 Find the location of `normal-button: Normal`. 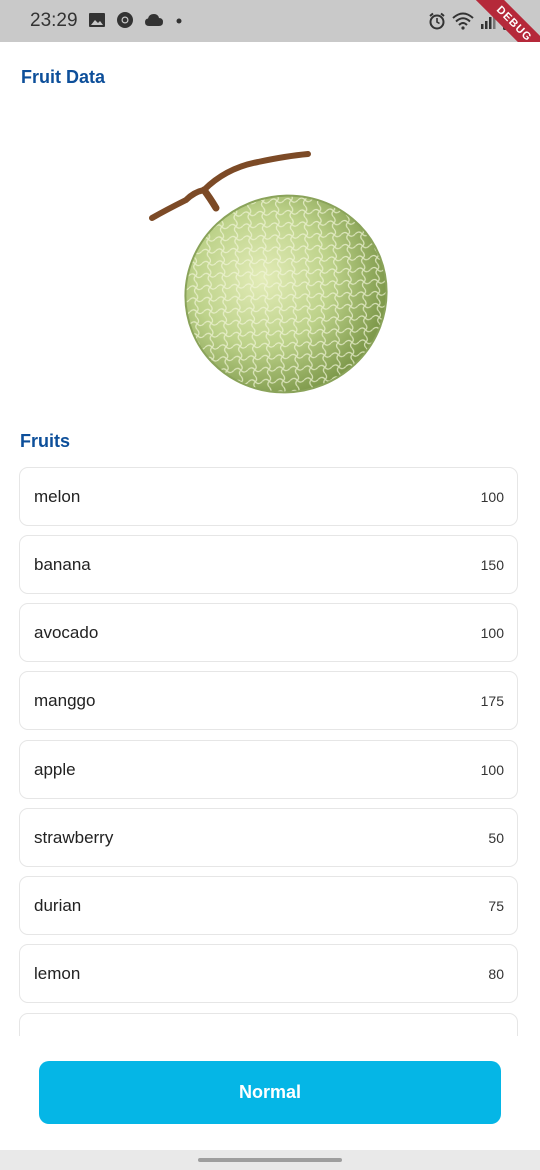

normal-button: Normal is located at coordinates (270, 1092).